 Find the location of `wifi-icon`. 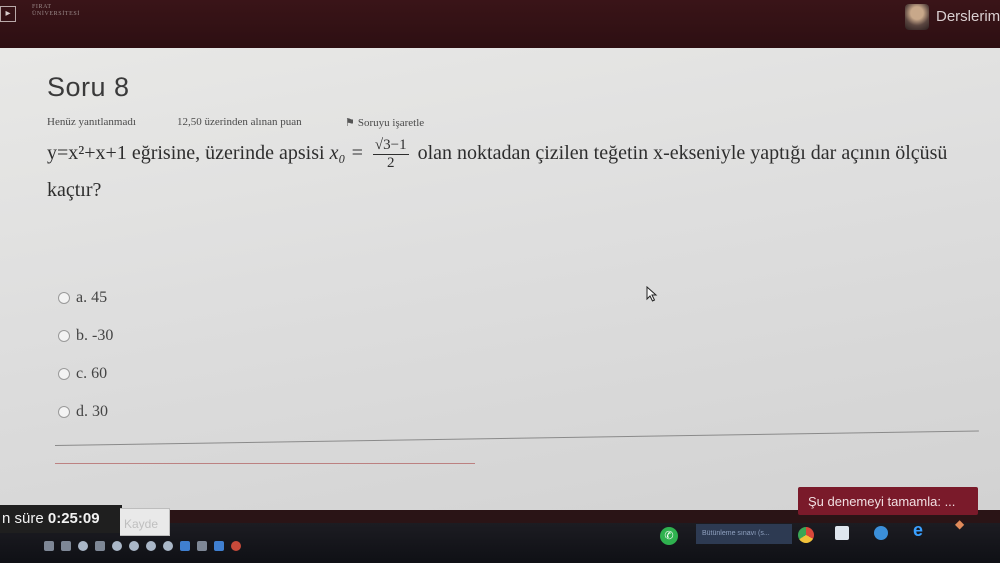

wifi-icon is located at coordinates (117, 546).